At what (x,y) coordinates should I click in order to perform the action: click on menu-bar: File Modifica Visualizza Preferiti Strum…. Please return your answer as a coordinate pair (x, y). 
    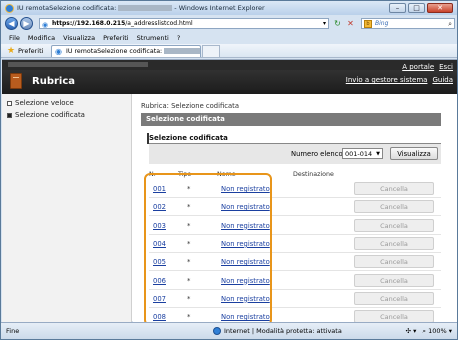
    Looking at the image, I should click on (229, 38).